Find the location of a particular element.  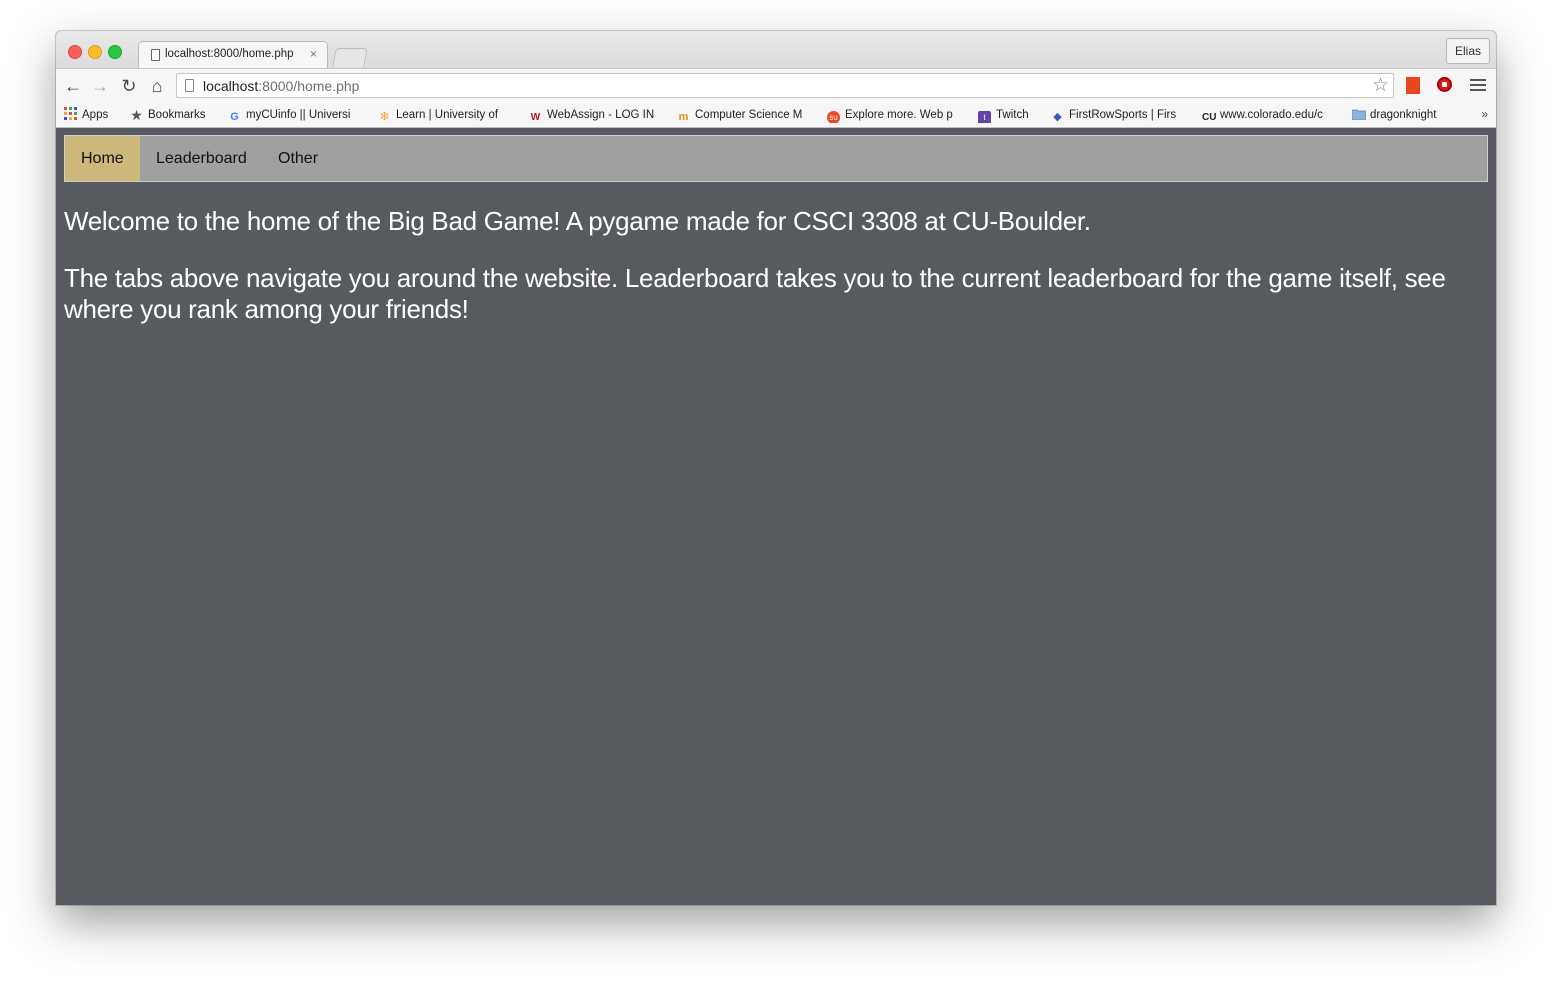

bookmarks-overflow-icon: » is located at coordinates (1484, 114).